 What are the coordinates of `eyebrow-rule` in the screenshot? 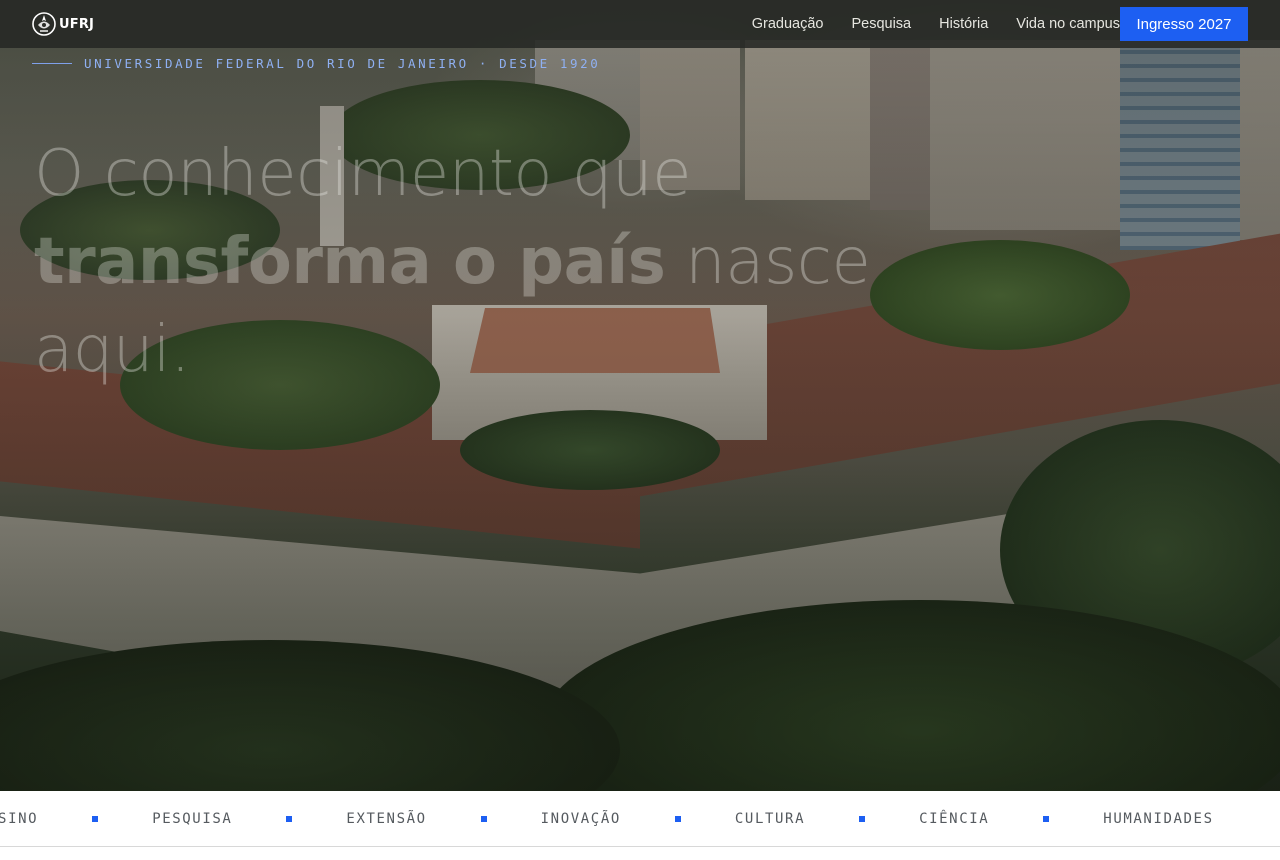 It's located at (52, 63).